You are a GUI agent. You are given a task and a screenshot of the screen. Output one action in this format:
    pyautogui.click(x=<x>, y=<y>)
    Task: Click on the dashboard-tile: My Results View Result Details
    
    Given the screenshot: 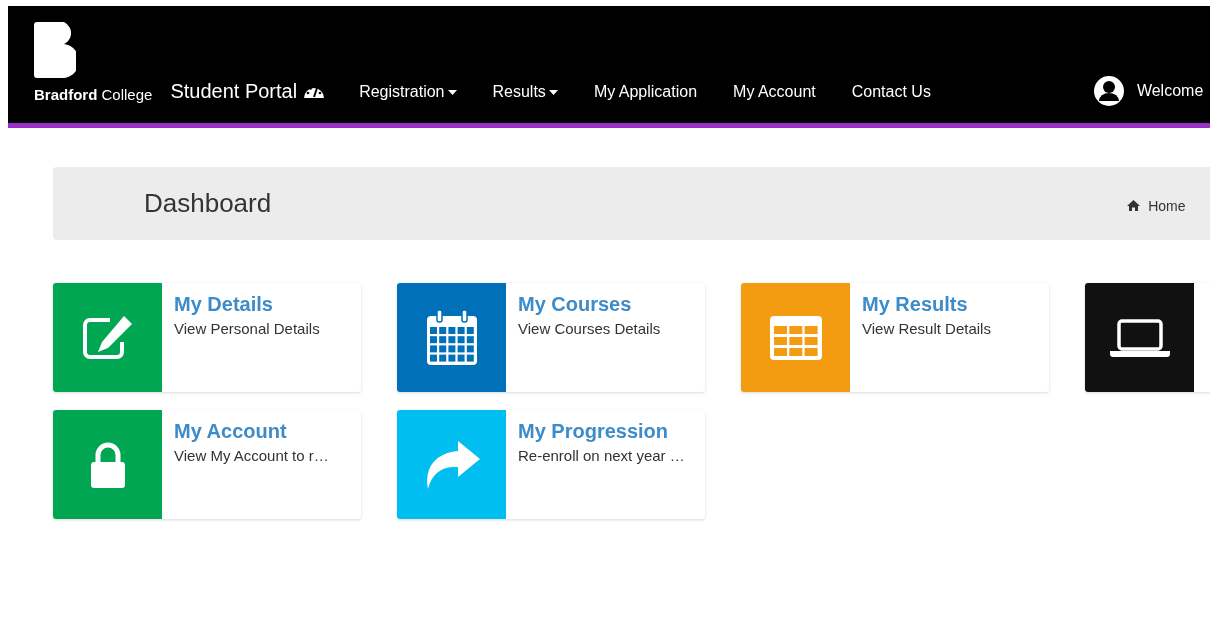 What is the action you would take?
    pyautogui.click(x=895, y=337)
    